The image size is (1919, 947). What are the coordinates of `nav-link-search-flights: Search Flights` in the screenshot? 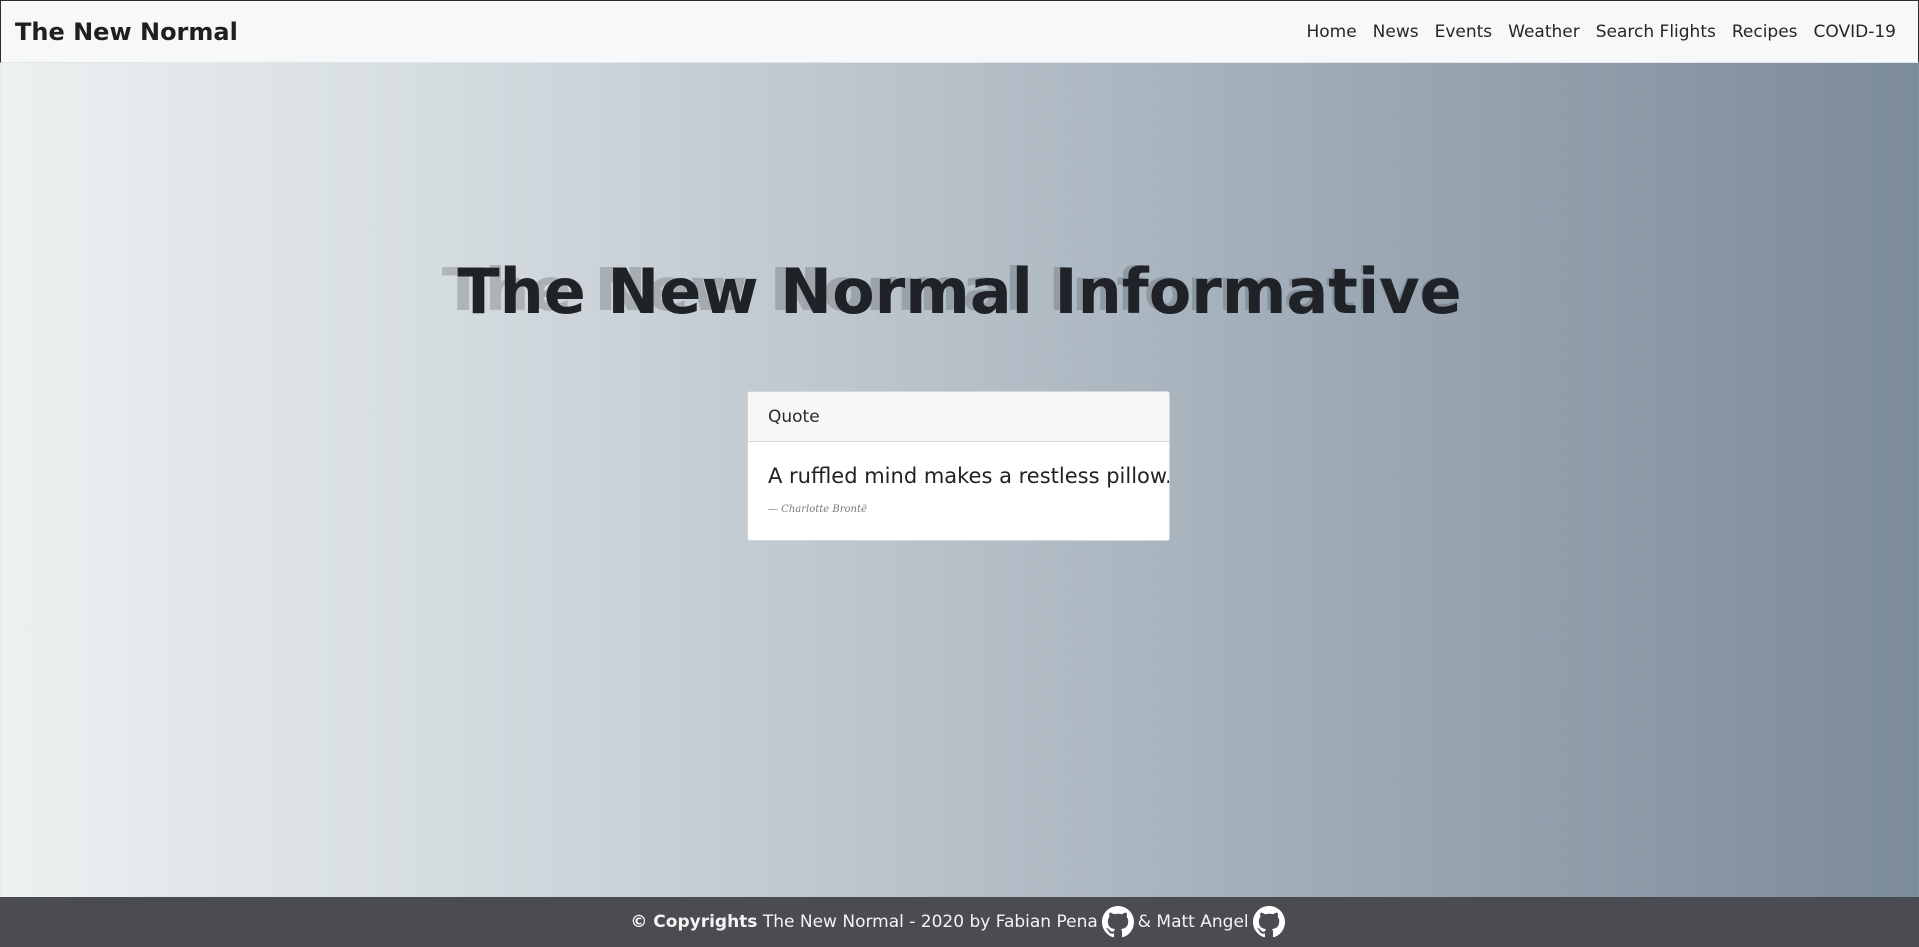 It's located at (1656, 32).